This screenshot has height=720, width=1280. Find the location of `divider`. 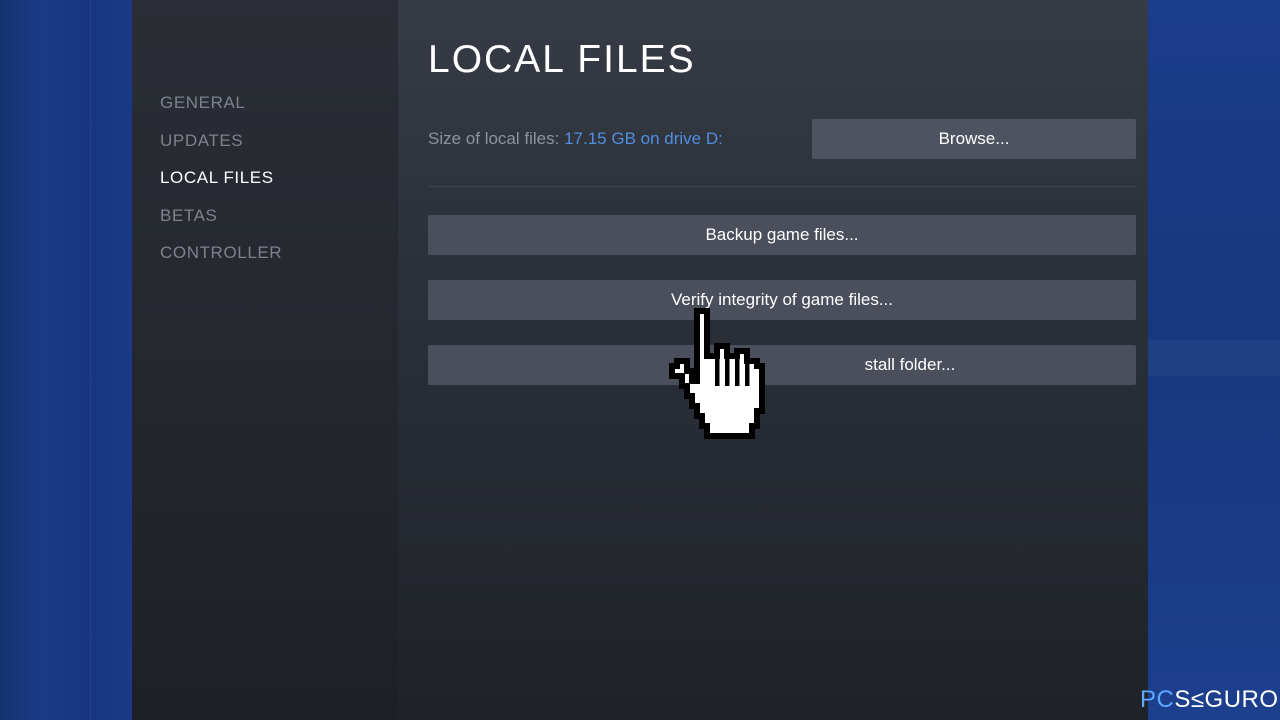

divider is located at coordinates (782, 186).